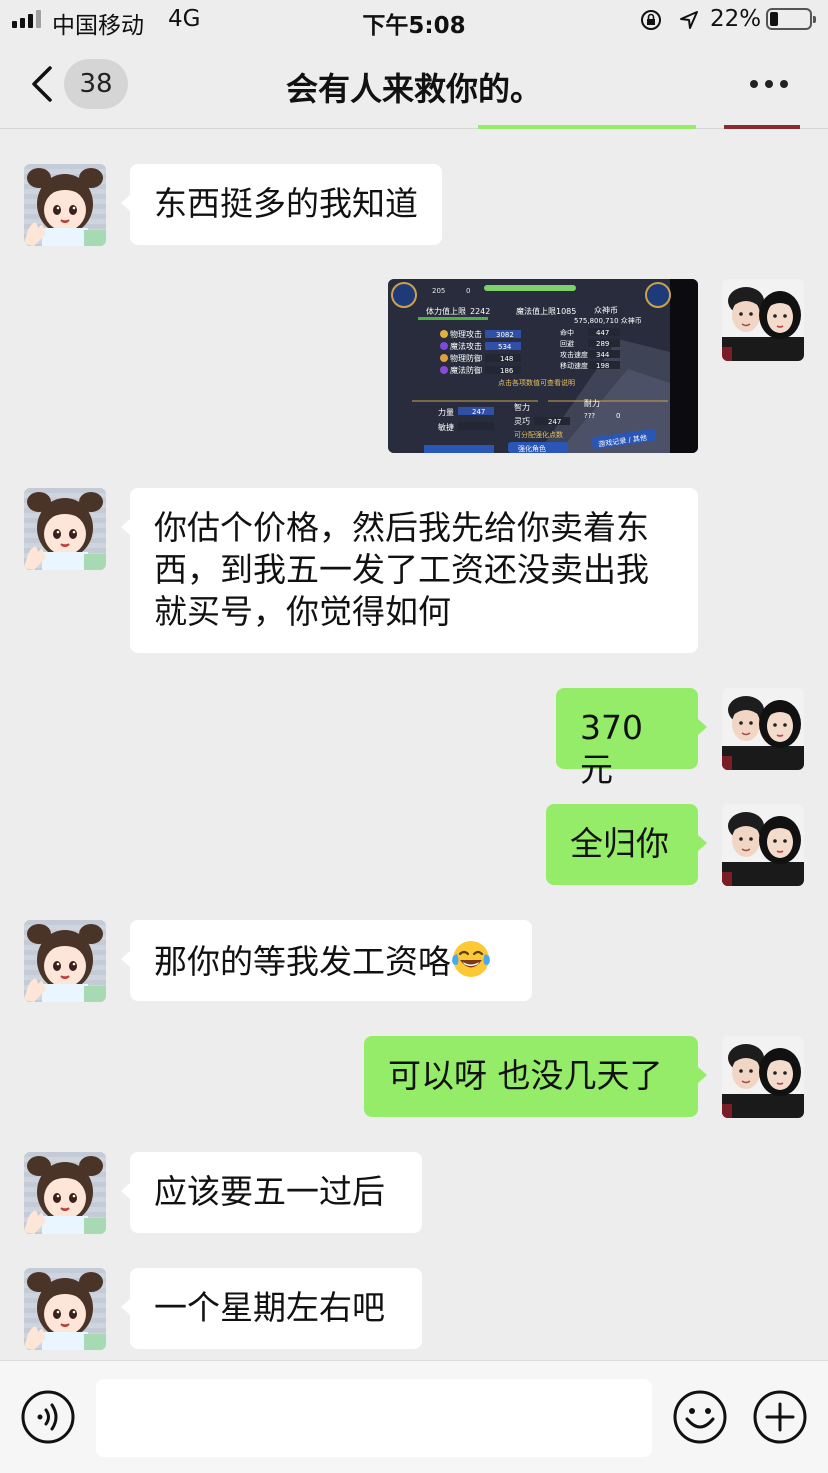  What do you see at coordinates (626, 844) in the screenshot?
I see `outgoing-message: 全归你` at bounding box center [626, 844].